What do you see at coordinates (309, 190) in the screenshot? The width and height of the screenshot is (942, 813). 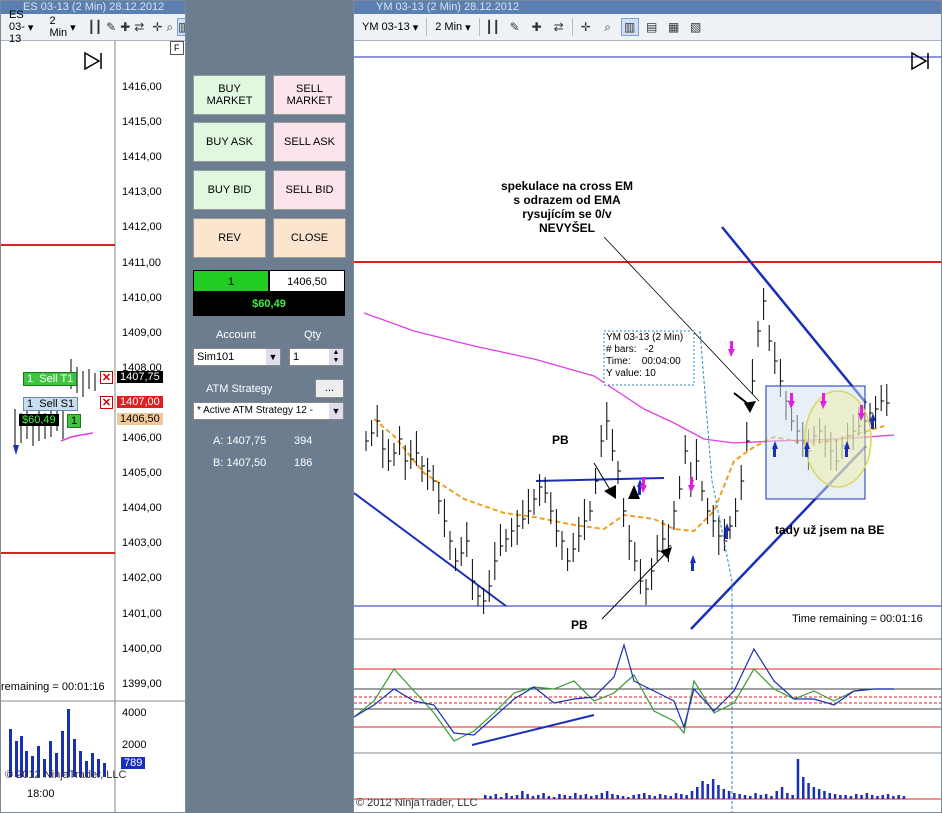 I see `sell-bid-button: SELL BID` at bounding box center [309, 190].